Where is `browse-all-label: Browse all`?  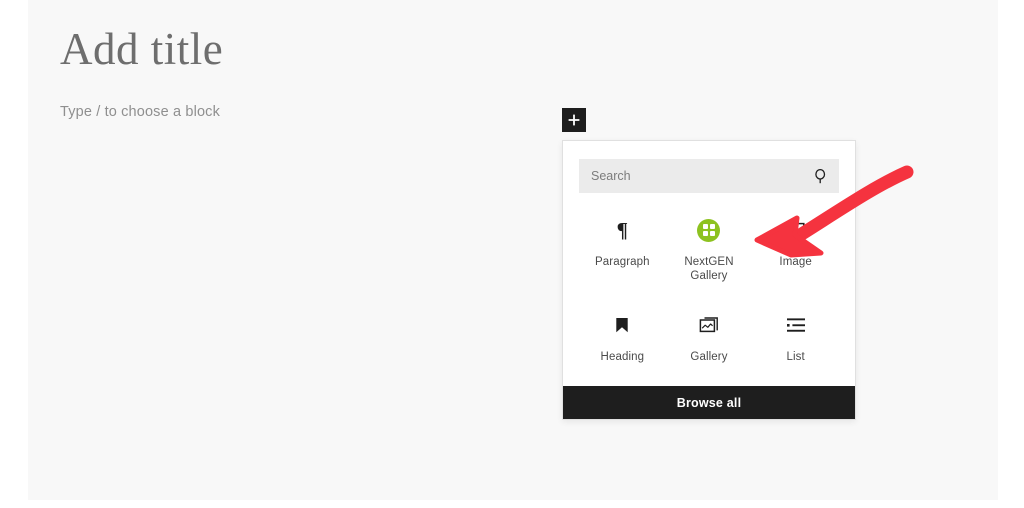 browse-all-label: Browse all is located at coordinates (709, 402).